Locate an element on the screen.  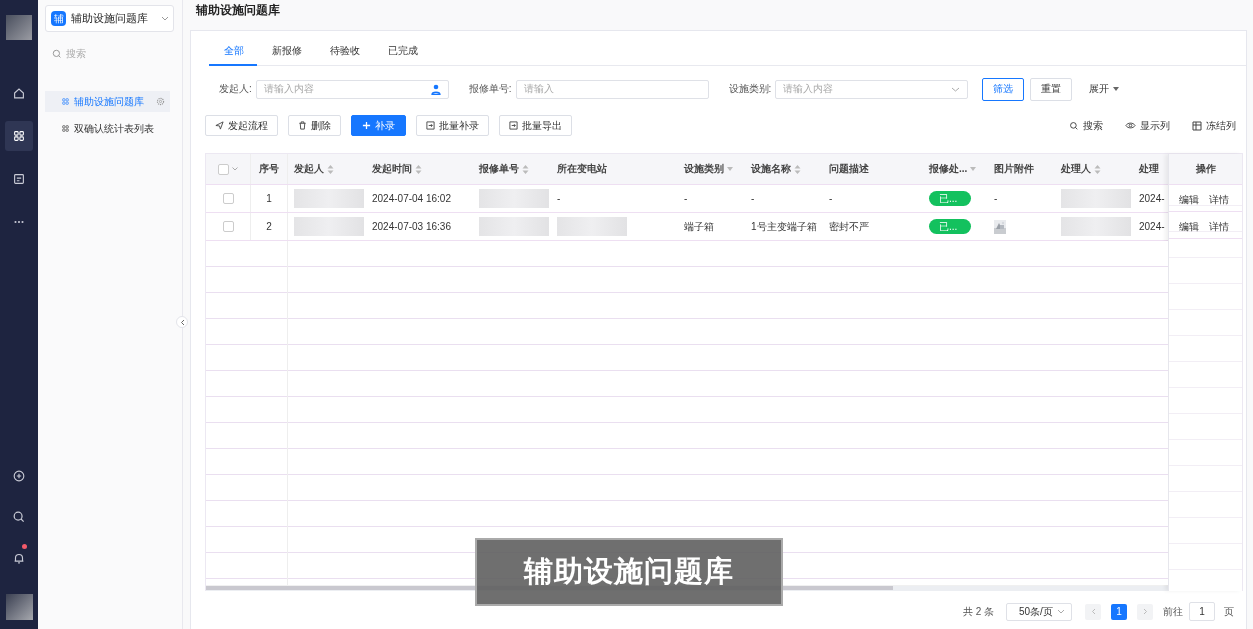
column-header: 问题描述 is located at coordinates (849, 169).